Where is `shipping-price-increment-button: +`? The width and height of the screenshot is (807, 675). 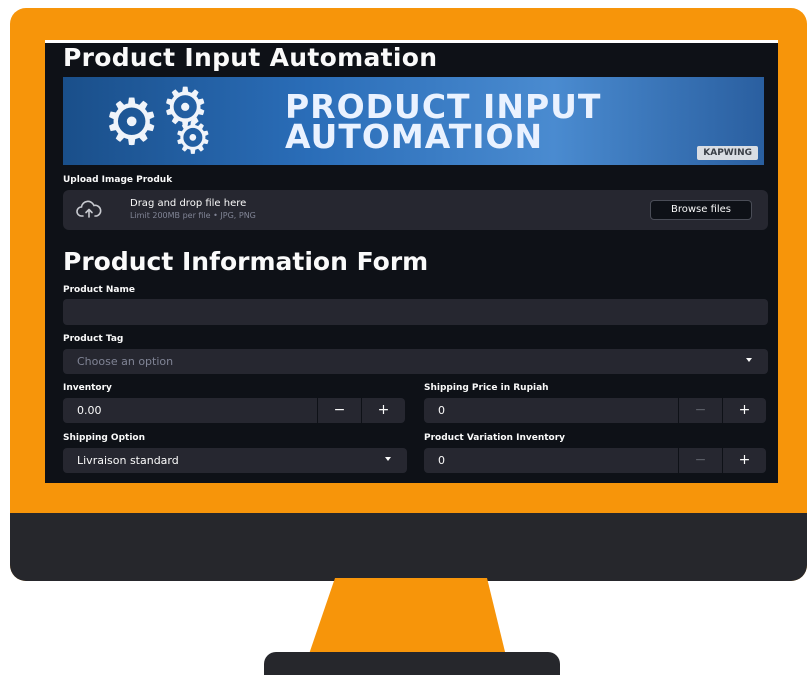 shipping-price-increment-button: + is located at coordinates (744, 410).